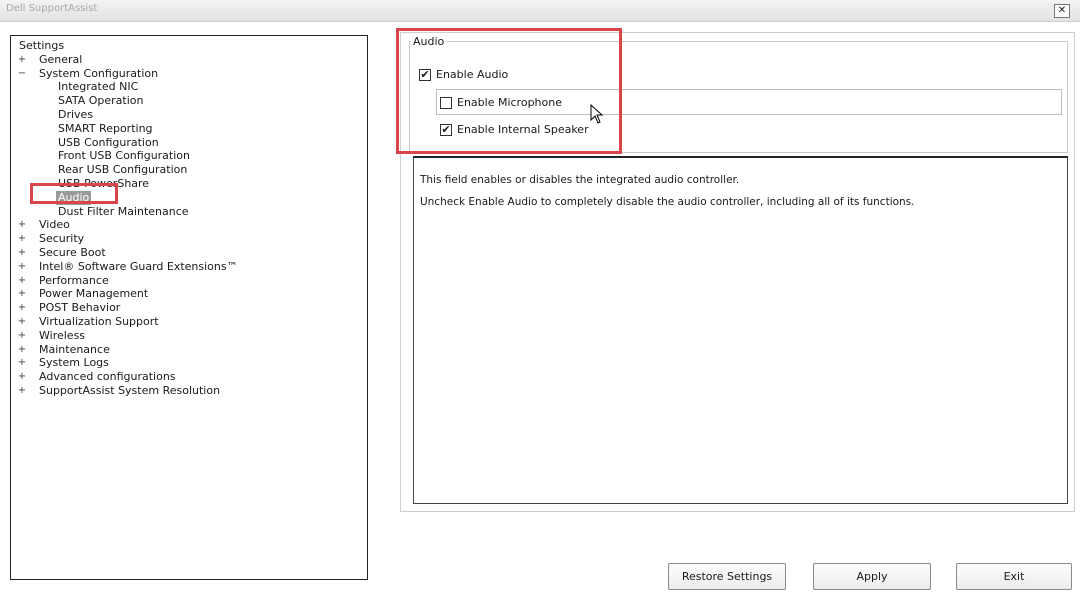 This screenshot has height=593, width=1080. Describe the element at coordinates (189, 377) in the screenshot. I see `tree-item: + Advanced configurations` at that location.